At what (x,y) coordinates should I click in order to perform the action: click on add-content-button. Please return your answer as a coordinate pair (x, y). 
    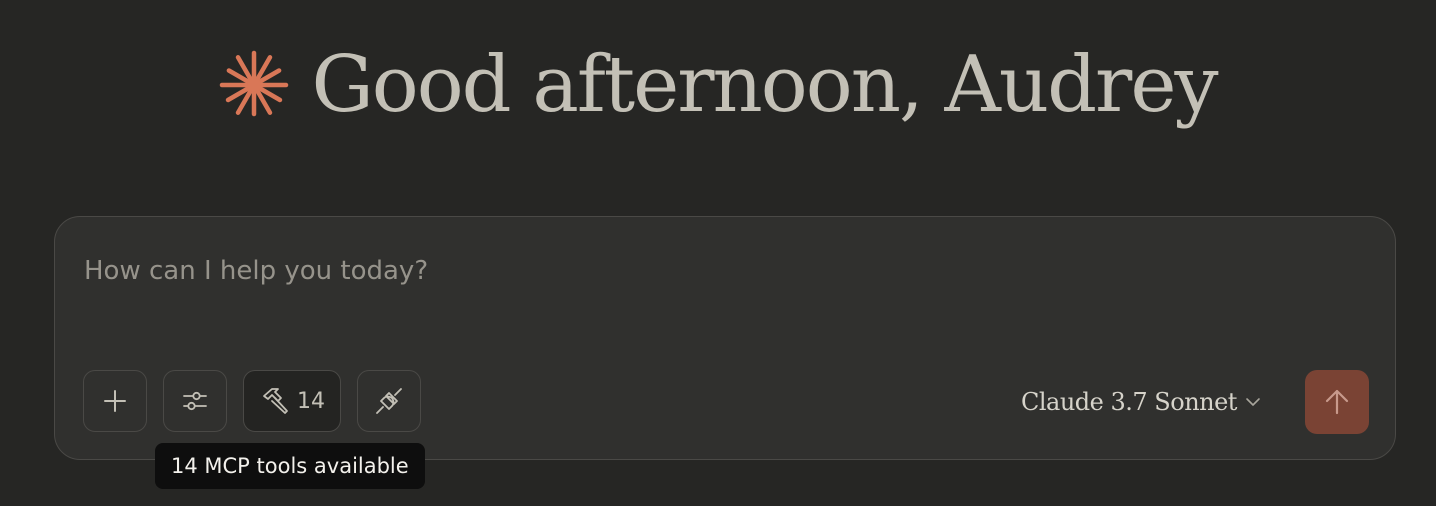
    Looking at the image, I should click on (115, 401).